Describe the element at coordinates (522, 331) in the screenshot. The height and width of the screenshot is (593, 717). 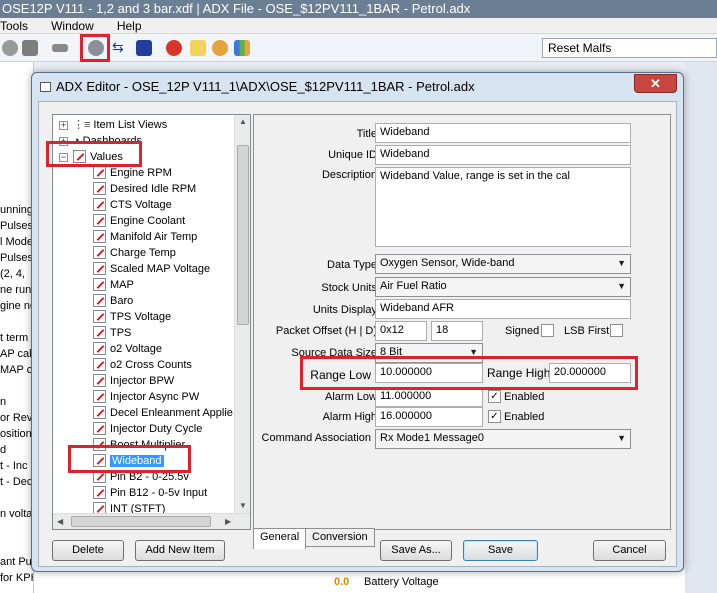
I see `signed-label: Signed` at that location.